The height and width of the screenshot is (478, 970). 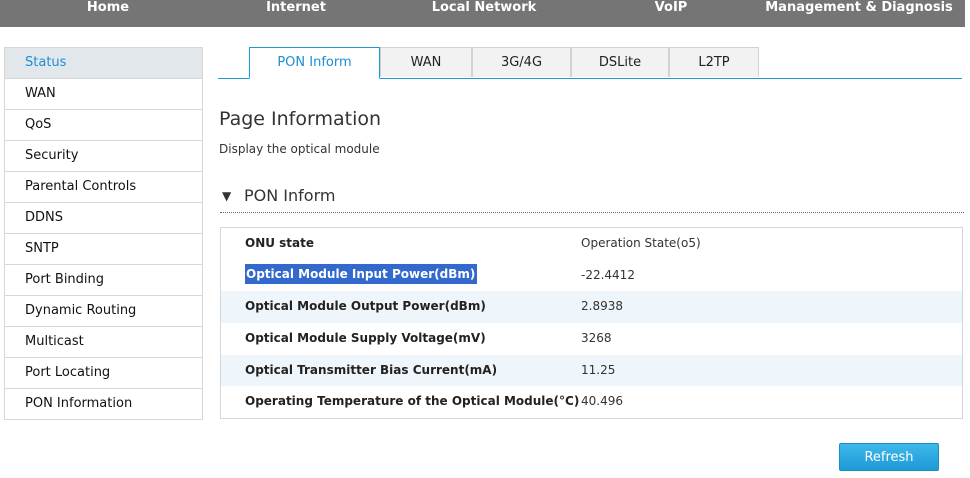 What do you see at coordinates (103, 94) in the screenshot?
I see `sidebar-item-wan: WAN` at bounding box center [103, 94].